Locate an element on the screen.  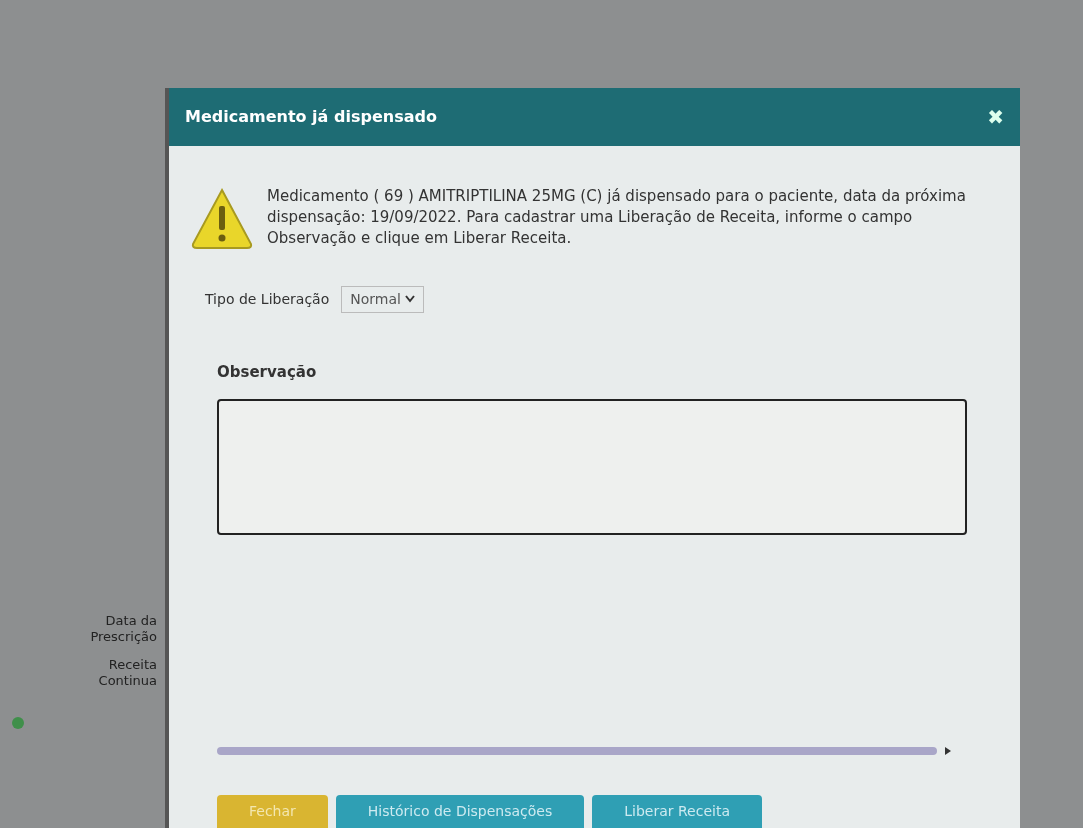
release-type-dropdown: Normal is located at coordinates (382, 299).